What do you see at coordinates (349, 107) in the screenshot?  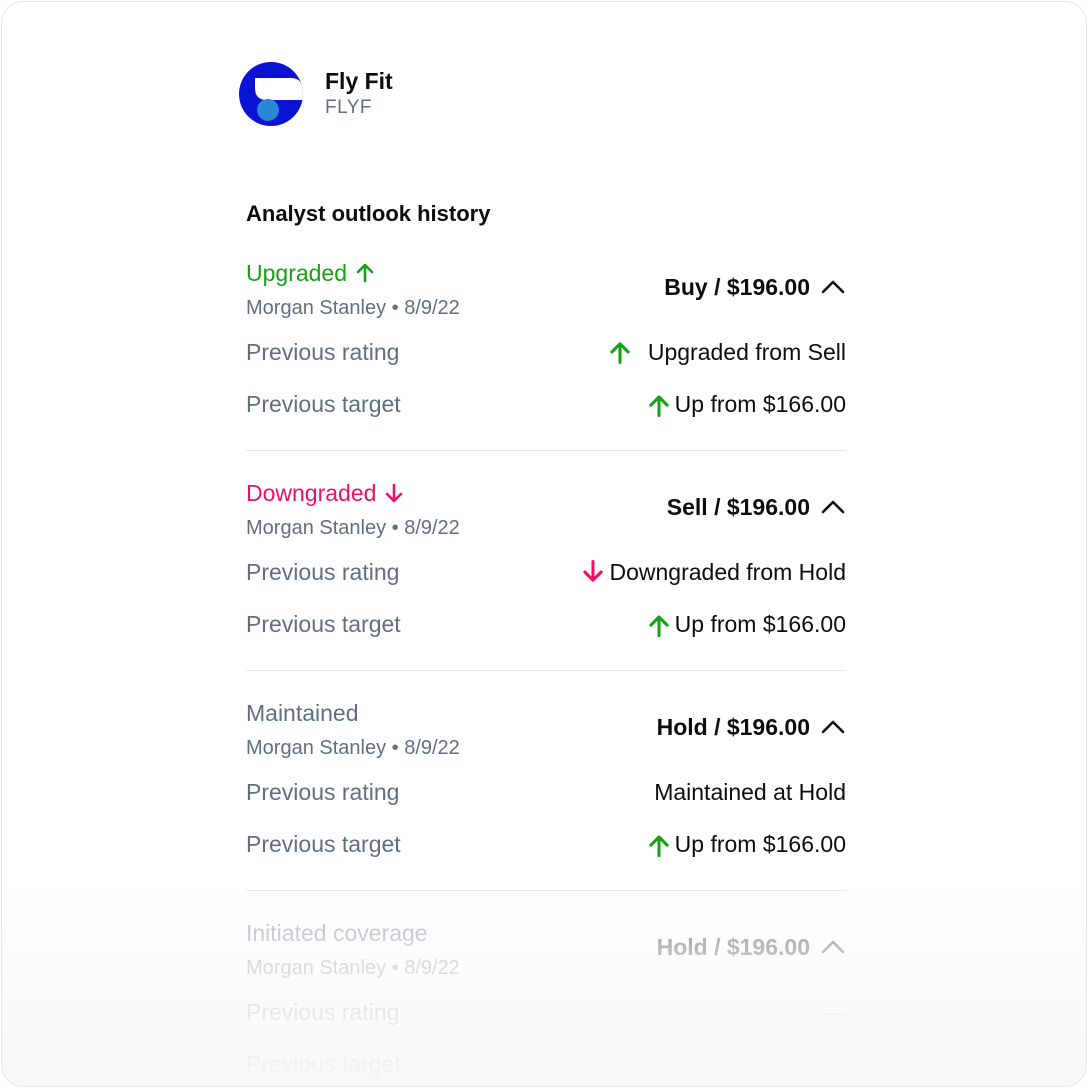 I see `company-ticker: FLYF` at bounding box center [349, 107].